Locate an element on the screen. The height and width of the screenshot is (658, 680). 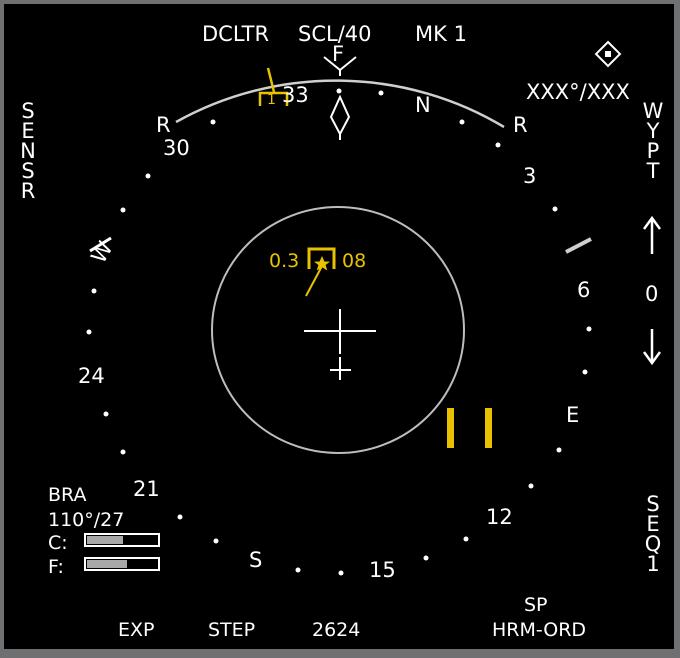
vertical-char: 1 is located at coordinates (653, 564).